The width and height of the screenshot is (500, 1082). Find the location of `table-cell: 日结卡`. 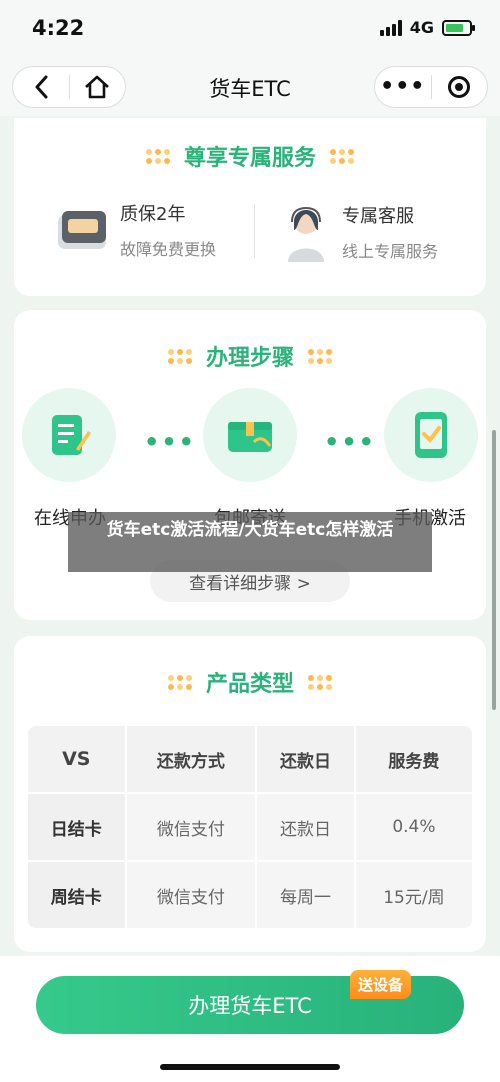

table-cell: 日结卡 is located at coordinates (76, 827).